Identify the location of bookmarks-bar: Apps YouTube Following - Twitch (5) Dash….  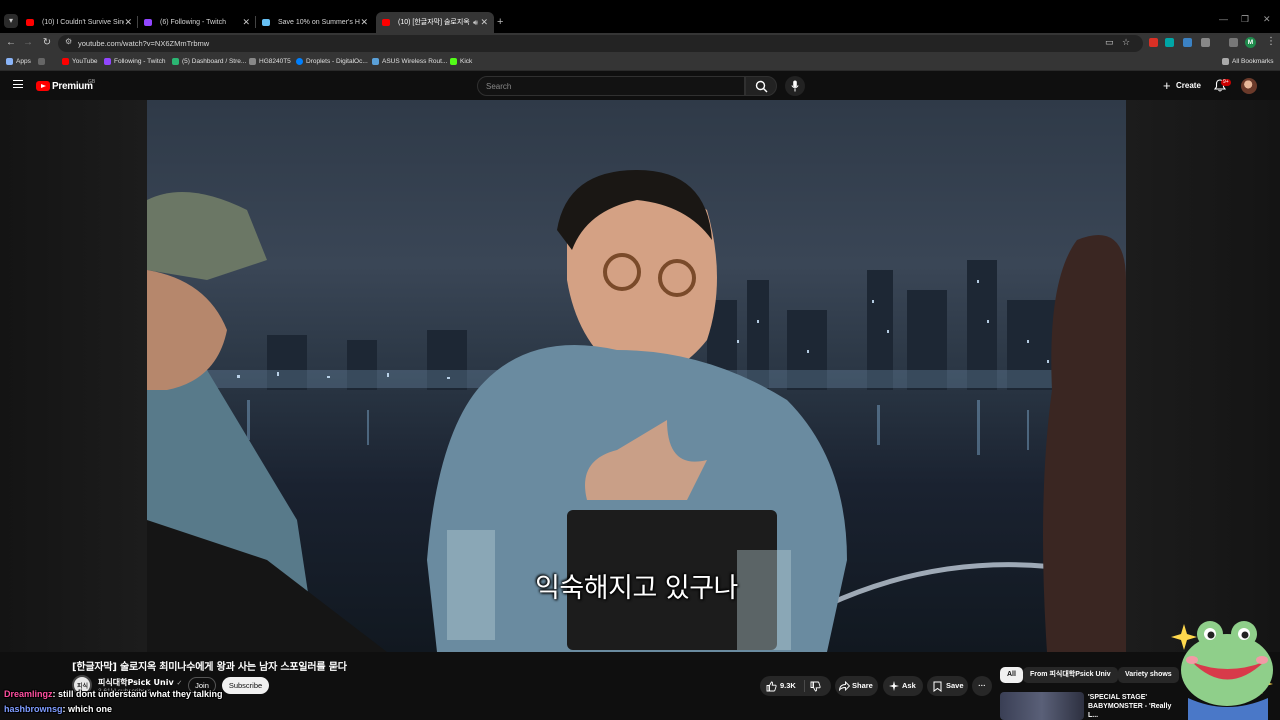
(640, 62).